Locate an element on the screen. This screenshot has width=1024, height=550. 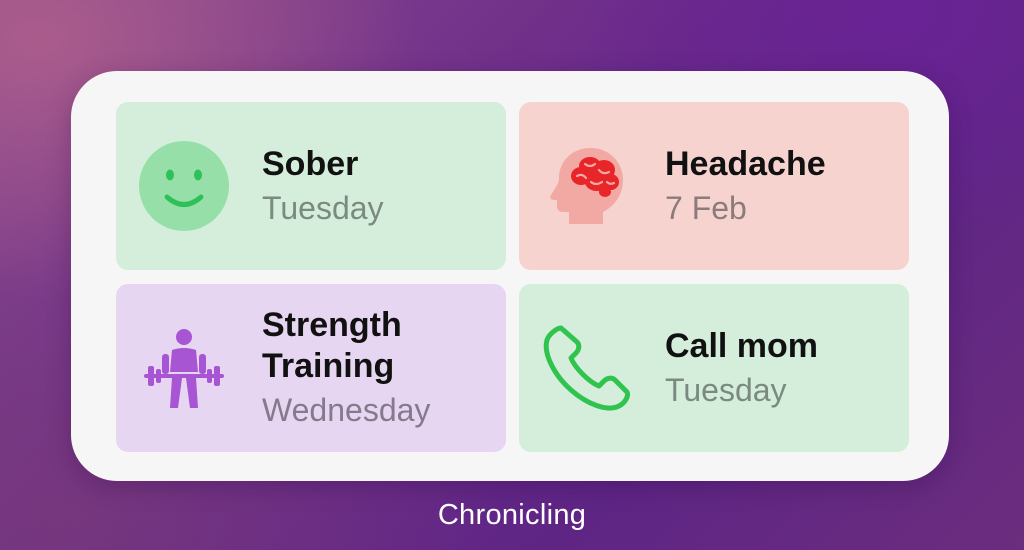
tile-subtitle: 7 Feb is located at coordinates (706, 207).